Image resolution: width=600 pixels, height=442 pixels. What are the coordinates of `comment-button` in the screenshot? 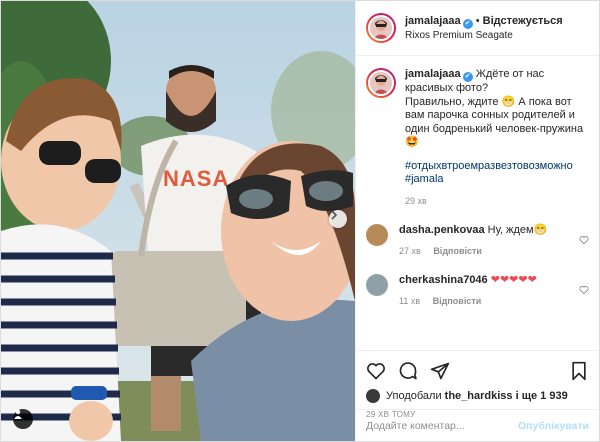 It's located at (408, 371).